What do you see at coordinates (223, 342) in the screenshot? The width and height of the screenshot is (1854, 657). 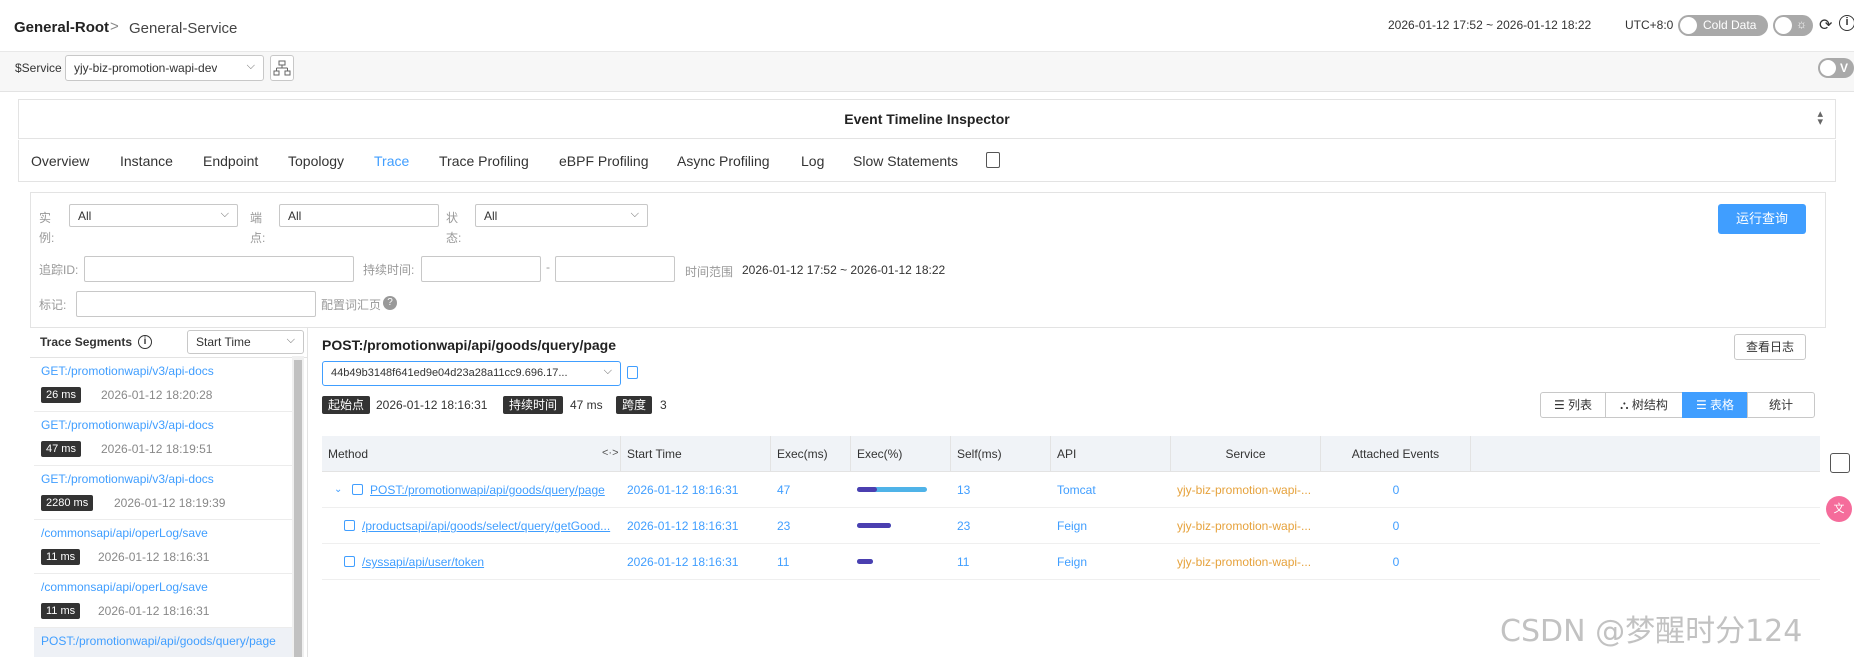 I see `sort-select-value: Start Time` at bounding box center [223, 342].